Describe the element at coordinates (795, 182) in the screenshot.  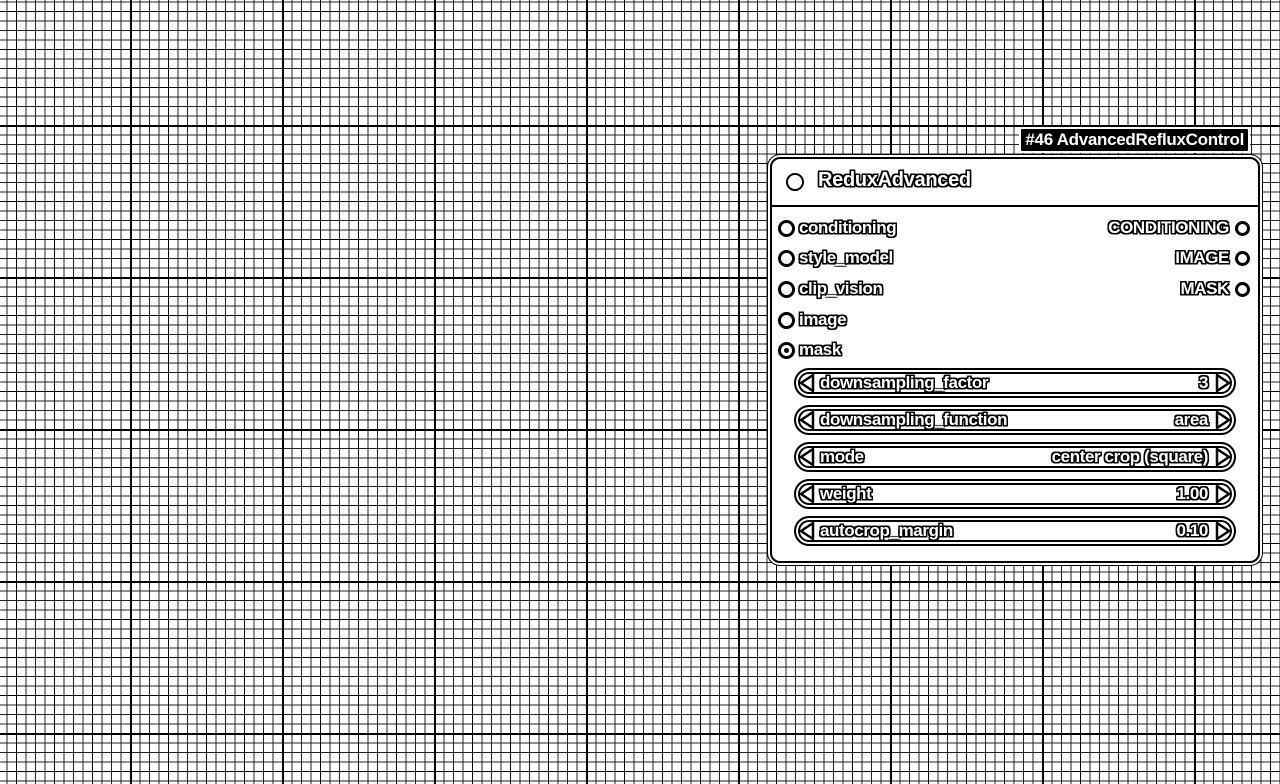
I see `collapse-toggle-icon` at that location.